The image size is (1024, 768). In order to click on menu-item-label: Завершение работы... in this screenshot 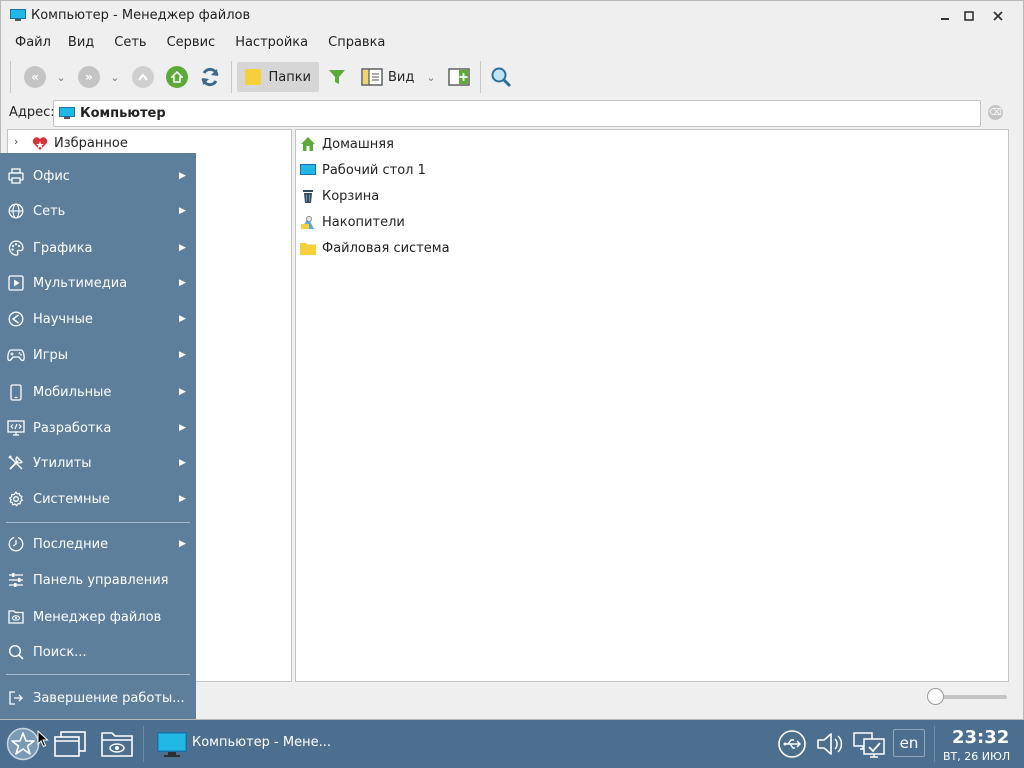, I will do `click(109, 698)`.